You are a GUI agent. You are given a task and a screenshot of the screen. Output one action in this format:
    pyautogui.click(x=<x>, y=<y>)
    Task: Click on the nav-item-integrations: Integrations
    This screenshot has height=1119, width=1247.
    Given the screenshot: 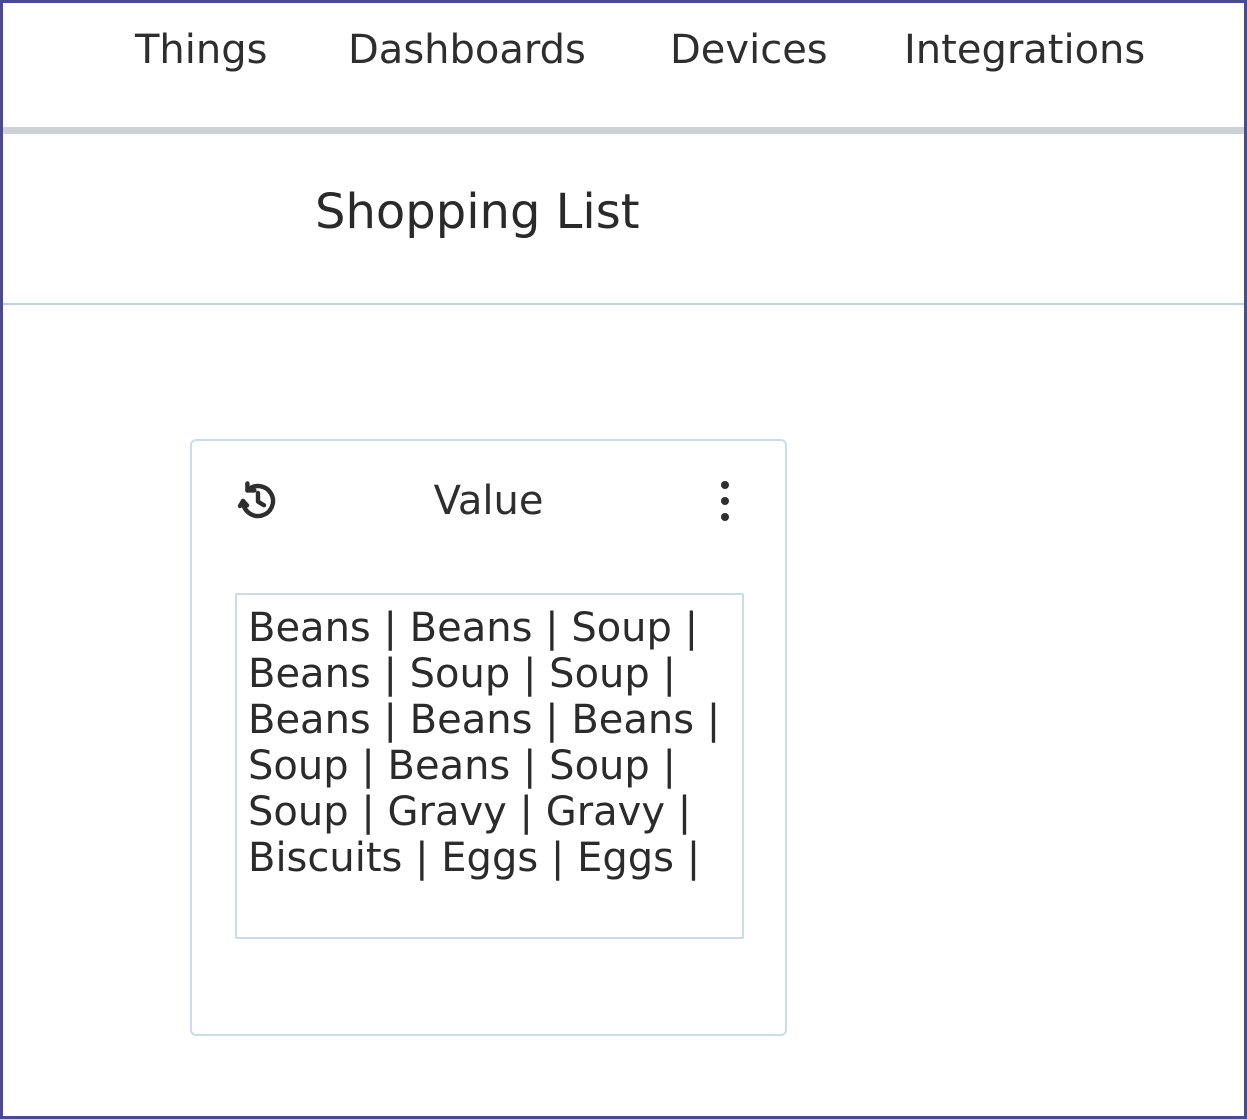 What is the action you would take?
    pyautogui.click(x=1024, y=50)
    